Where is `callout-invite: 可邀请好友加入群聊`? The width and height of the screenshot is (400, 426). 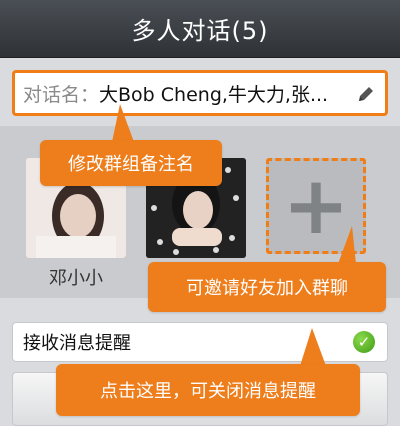
callout-invite: 可邀请好友加入群聊 is located at coordinates (267, 287).